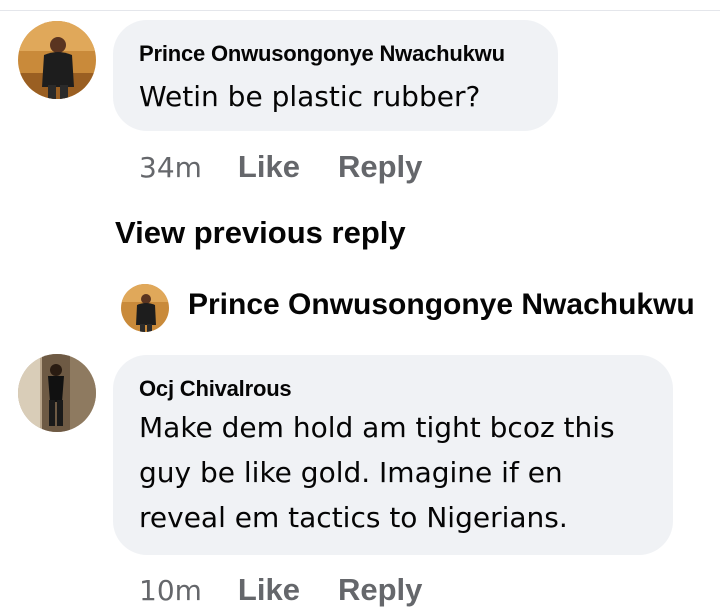 This screenshot has height=615, width=720. I want to click on comment-actions: 10m Like Reply, so click(299, 590).